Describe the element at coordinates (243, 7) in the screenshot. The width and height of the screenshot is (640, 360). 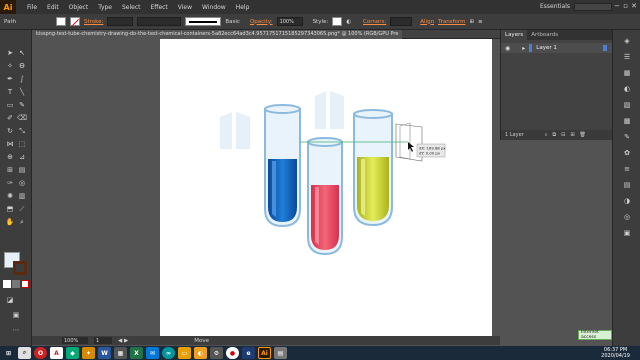
I see `menu-help: Help` at that location.